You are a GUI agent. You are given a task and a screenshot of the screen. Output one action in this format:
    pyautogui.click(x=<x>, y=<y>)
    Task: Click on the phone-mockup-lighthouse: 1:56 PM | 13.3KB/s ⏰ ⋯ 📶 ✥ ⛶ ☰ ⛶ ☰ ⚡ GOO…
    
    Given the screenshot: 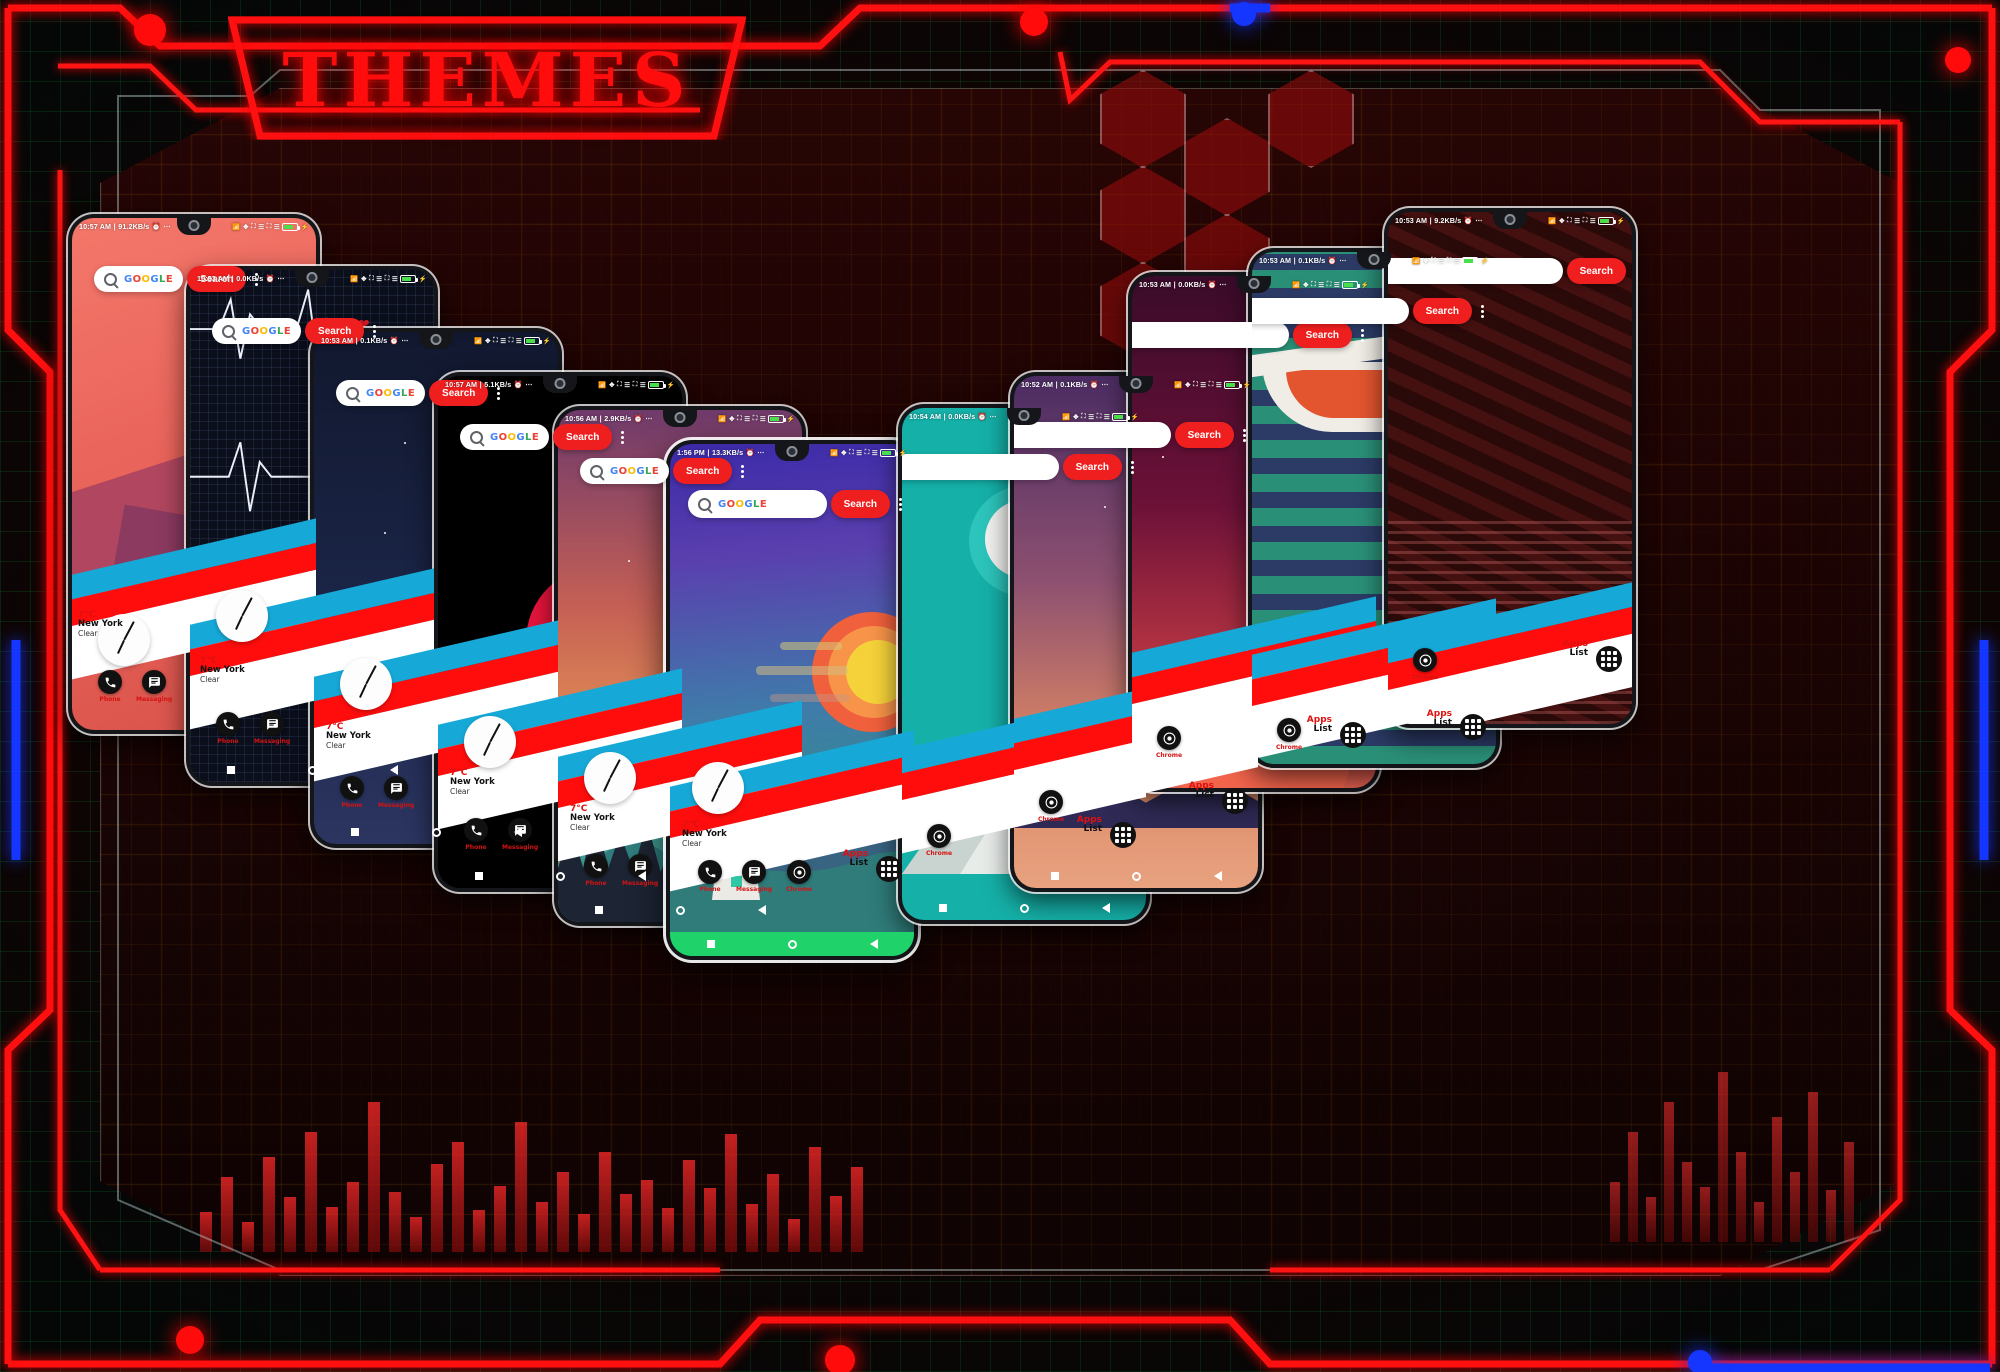 What is the action you would take?
    pyautogui.click(x=792, y=700)
    